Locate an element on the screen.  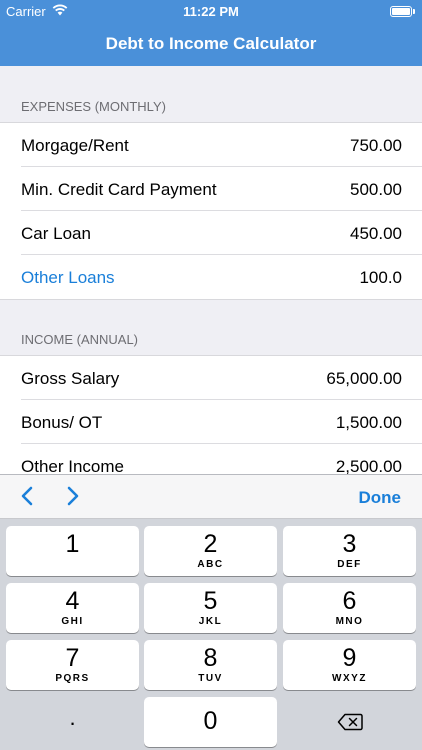
row-label: Car Loan is located at coordinates (56, 233).